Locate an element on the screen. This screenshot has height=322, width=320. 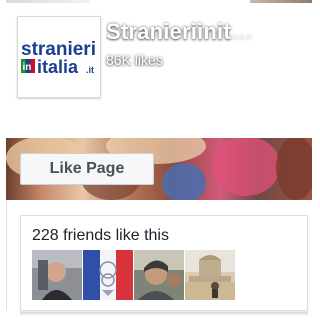
friends-count-text: 228 friends like this is located at coordinates (100, 236).